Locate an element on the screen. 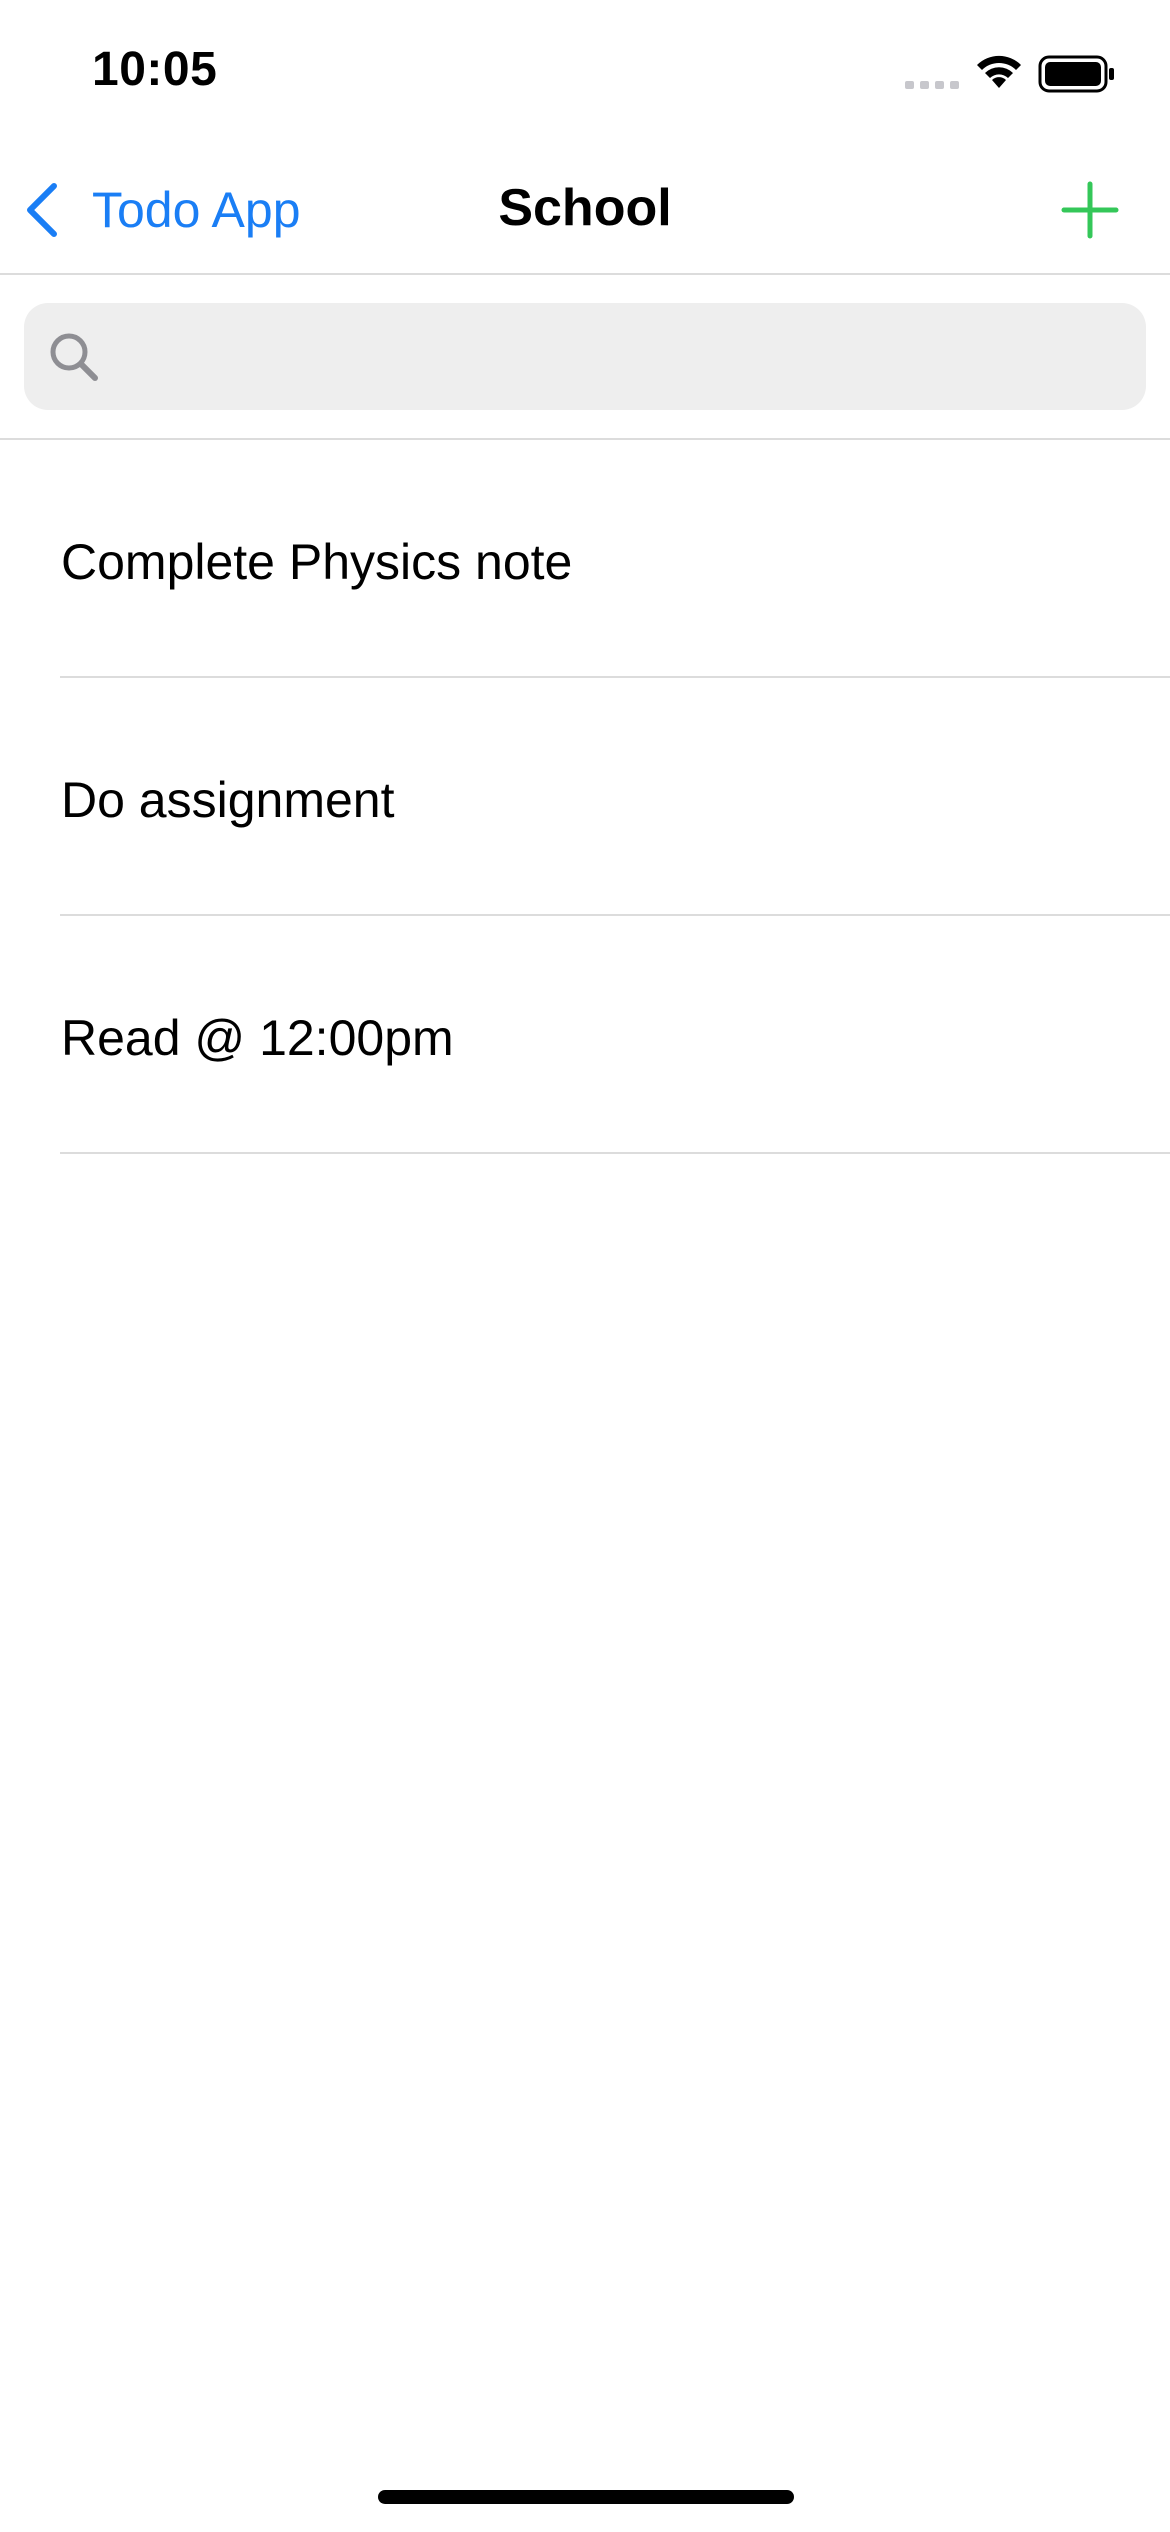  search-bar is located at coordinates (585, 357).